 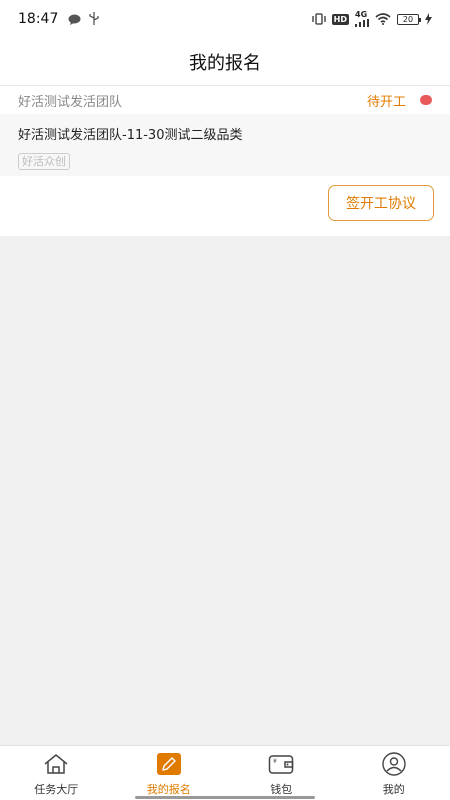 I want to click on hd-badge: HD, so click(x=340, y=19).